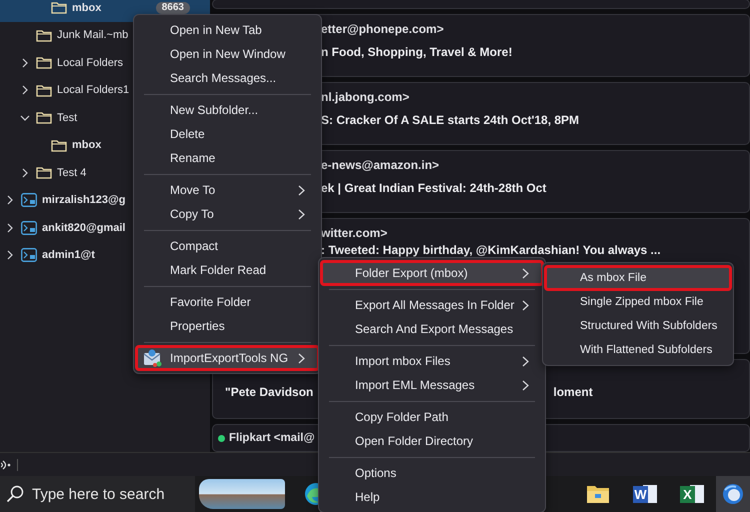 The height and width of the screenshot is (512, 750). I want to click on message-subject: ek | Great Indian Festival: 24th-28th Oct, so click(434, 188).